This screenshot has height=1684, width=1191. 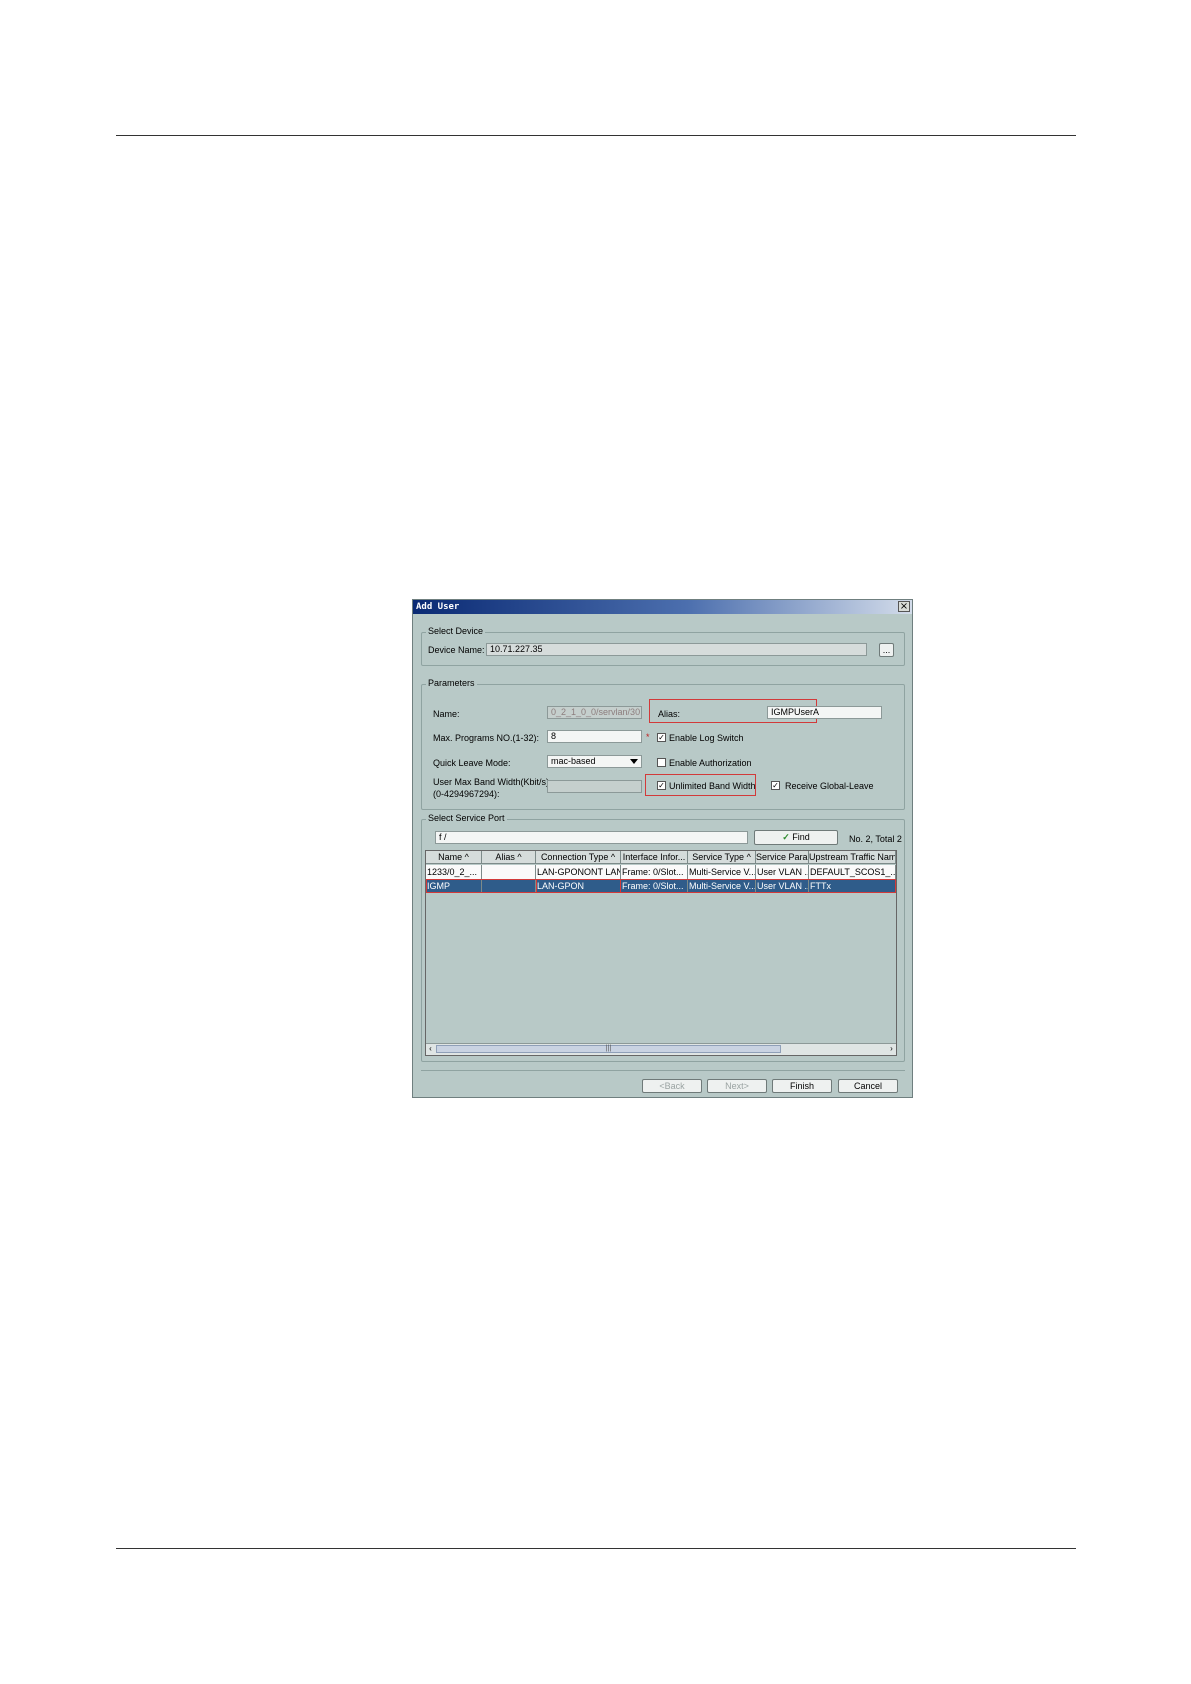 I want to click on unlimited-band-width-label: Unlimited Band Width, so click(x=712, y=786).